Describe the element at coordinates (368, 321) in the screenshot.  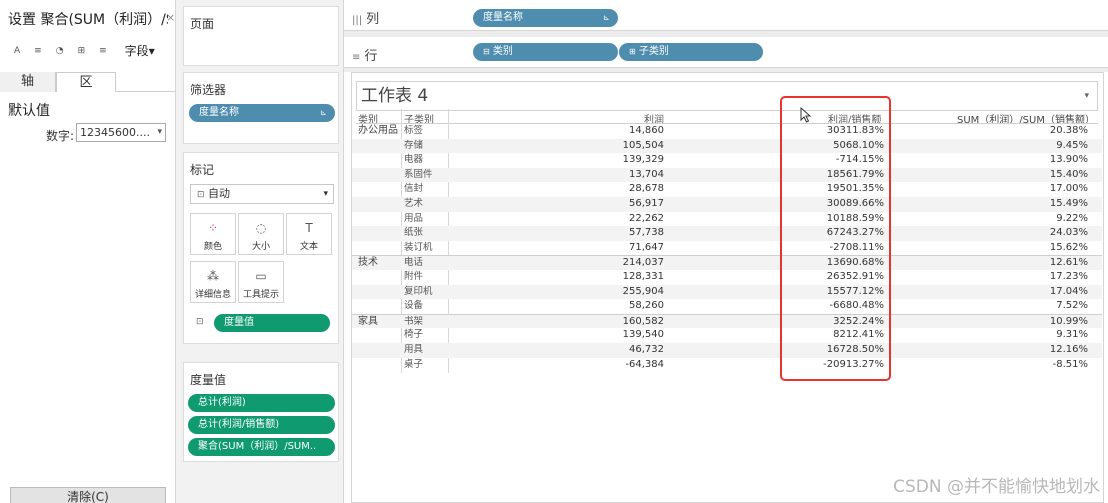
I see `row-category: 家具` at that location.